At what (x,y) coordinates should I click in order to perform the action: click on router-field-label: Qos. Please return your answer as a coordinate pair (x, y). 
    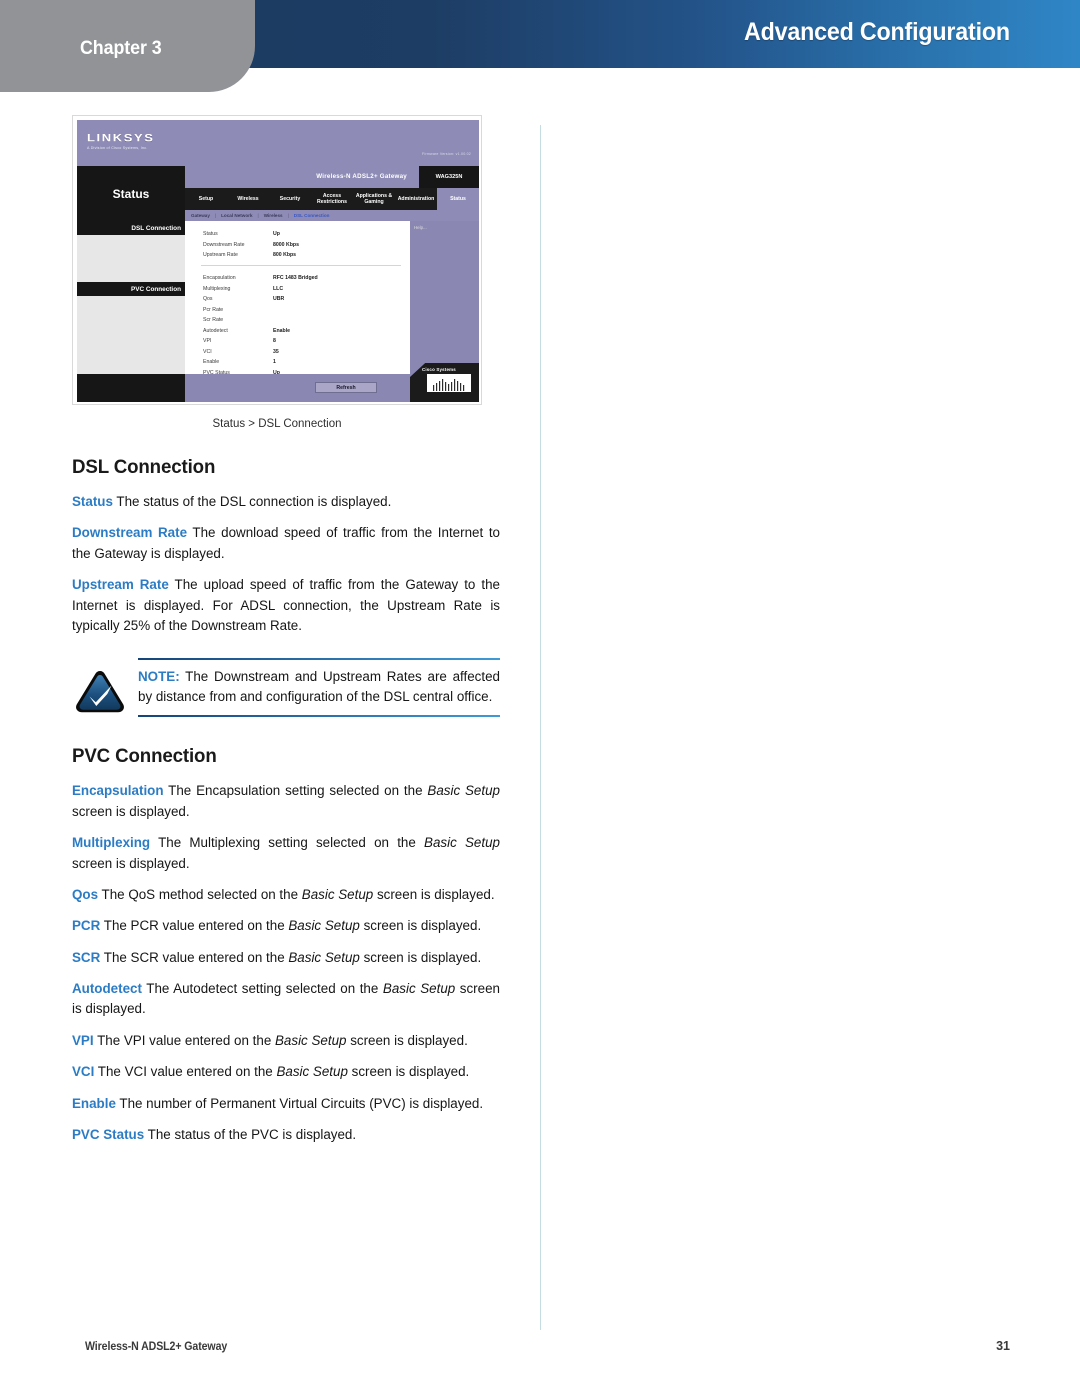
    Looking at the image, I should click on (208, 299).